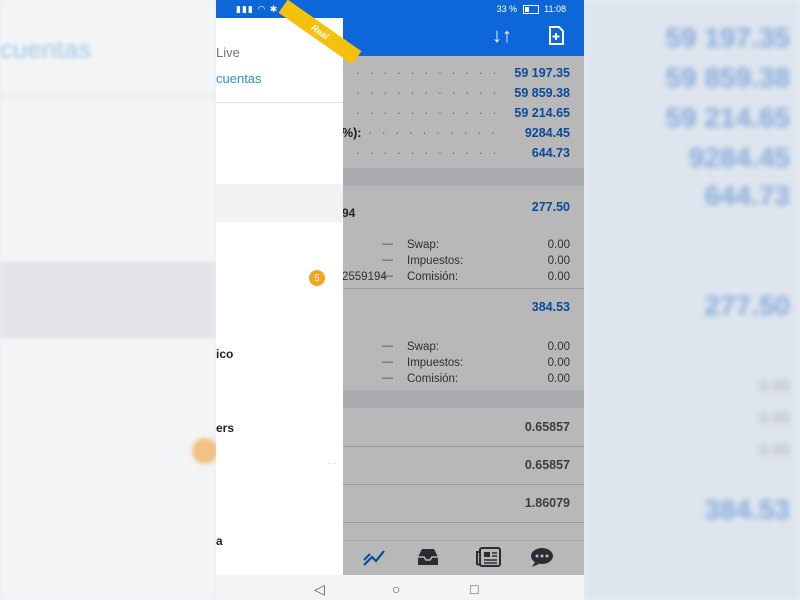 Image resolution: width=800 pixels, height=600 pixels. Describe the element at coordinates (257, 9) in the screenshot. I see `signal-icon: ▮▮▮ ◠ ✱` at that location.